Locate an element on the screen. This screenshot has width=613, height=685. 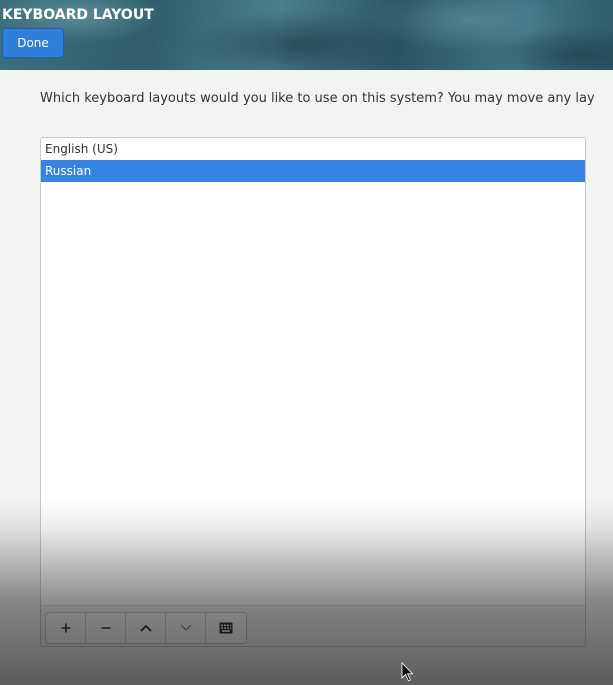
header-bar: KEYBOARD LAYOUT Done is located at coordinates (306, 35).